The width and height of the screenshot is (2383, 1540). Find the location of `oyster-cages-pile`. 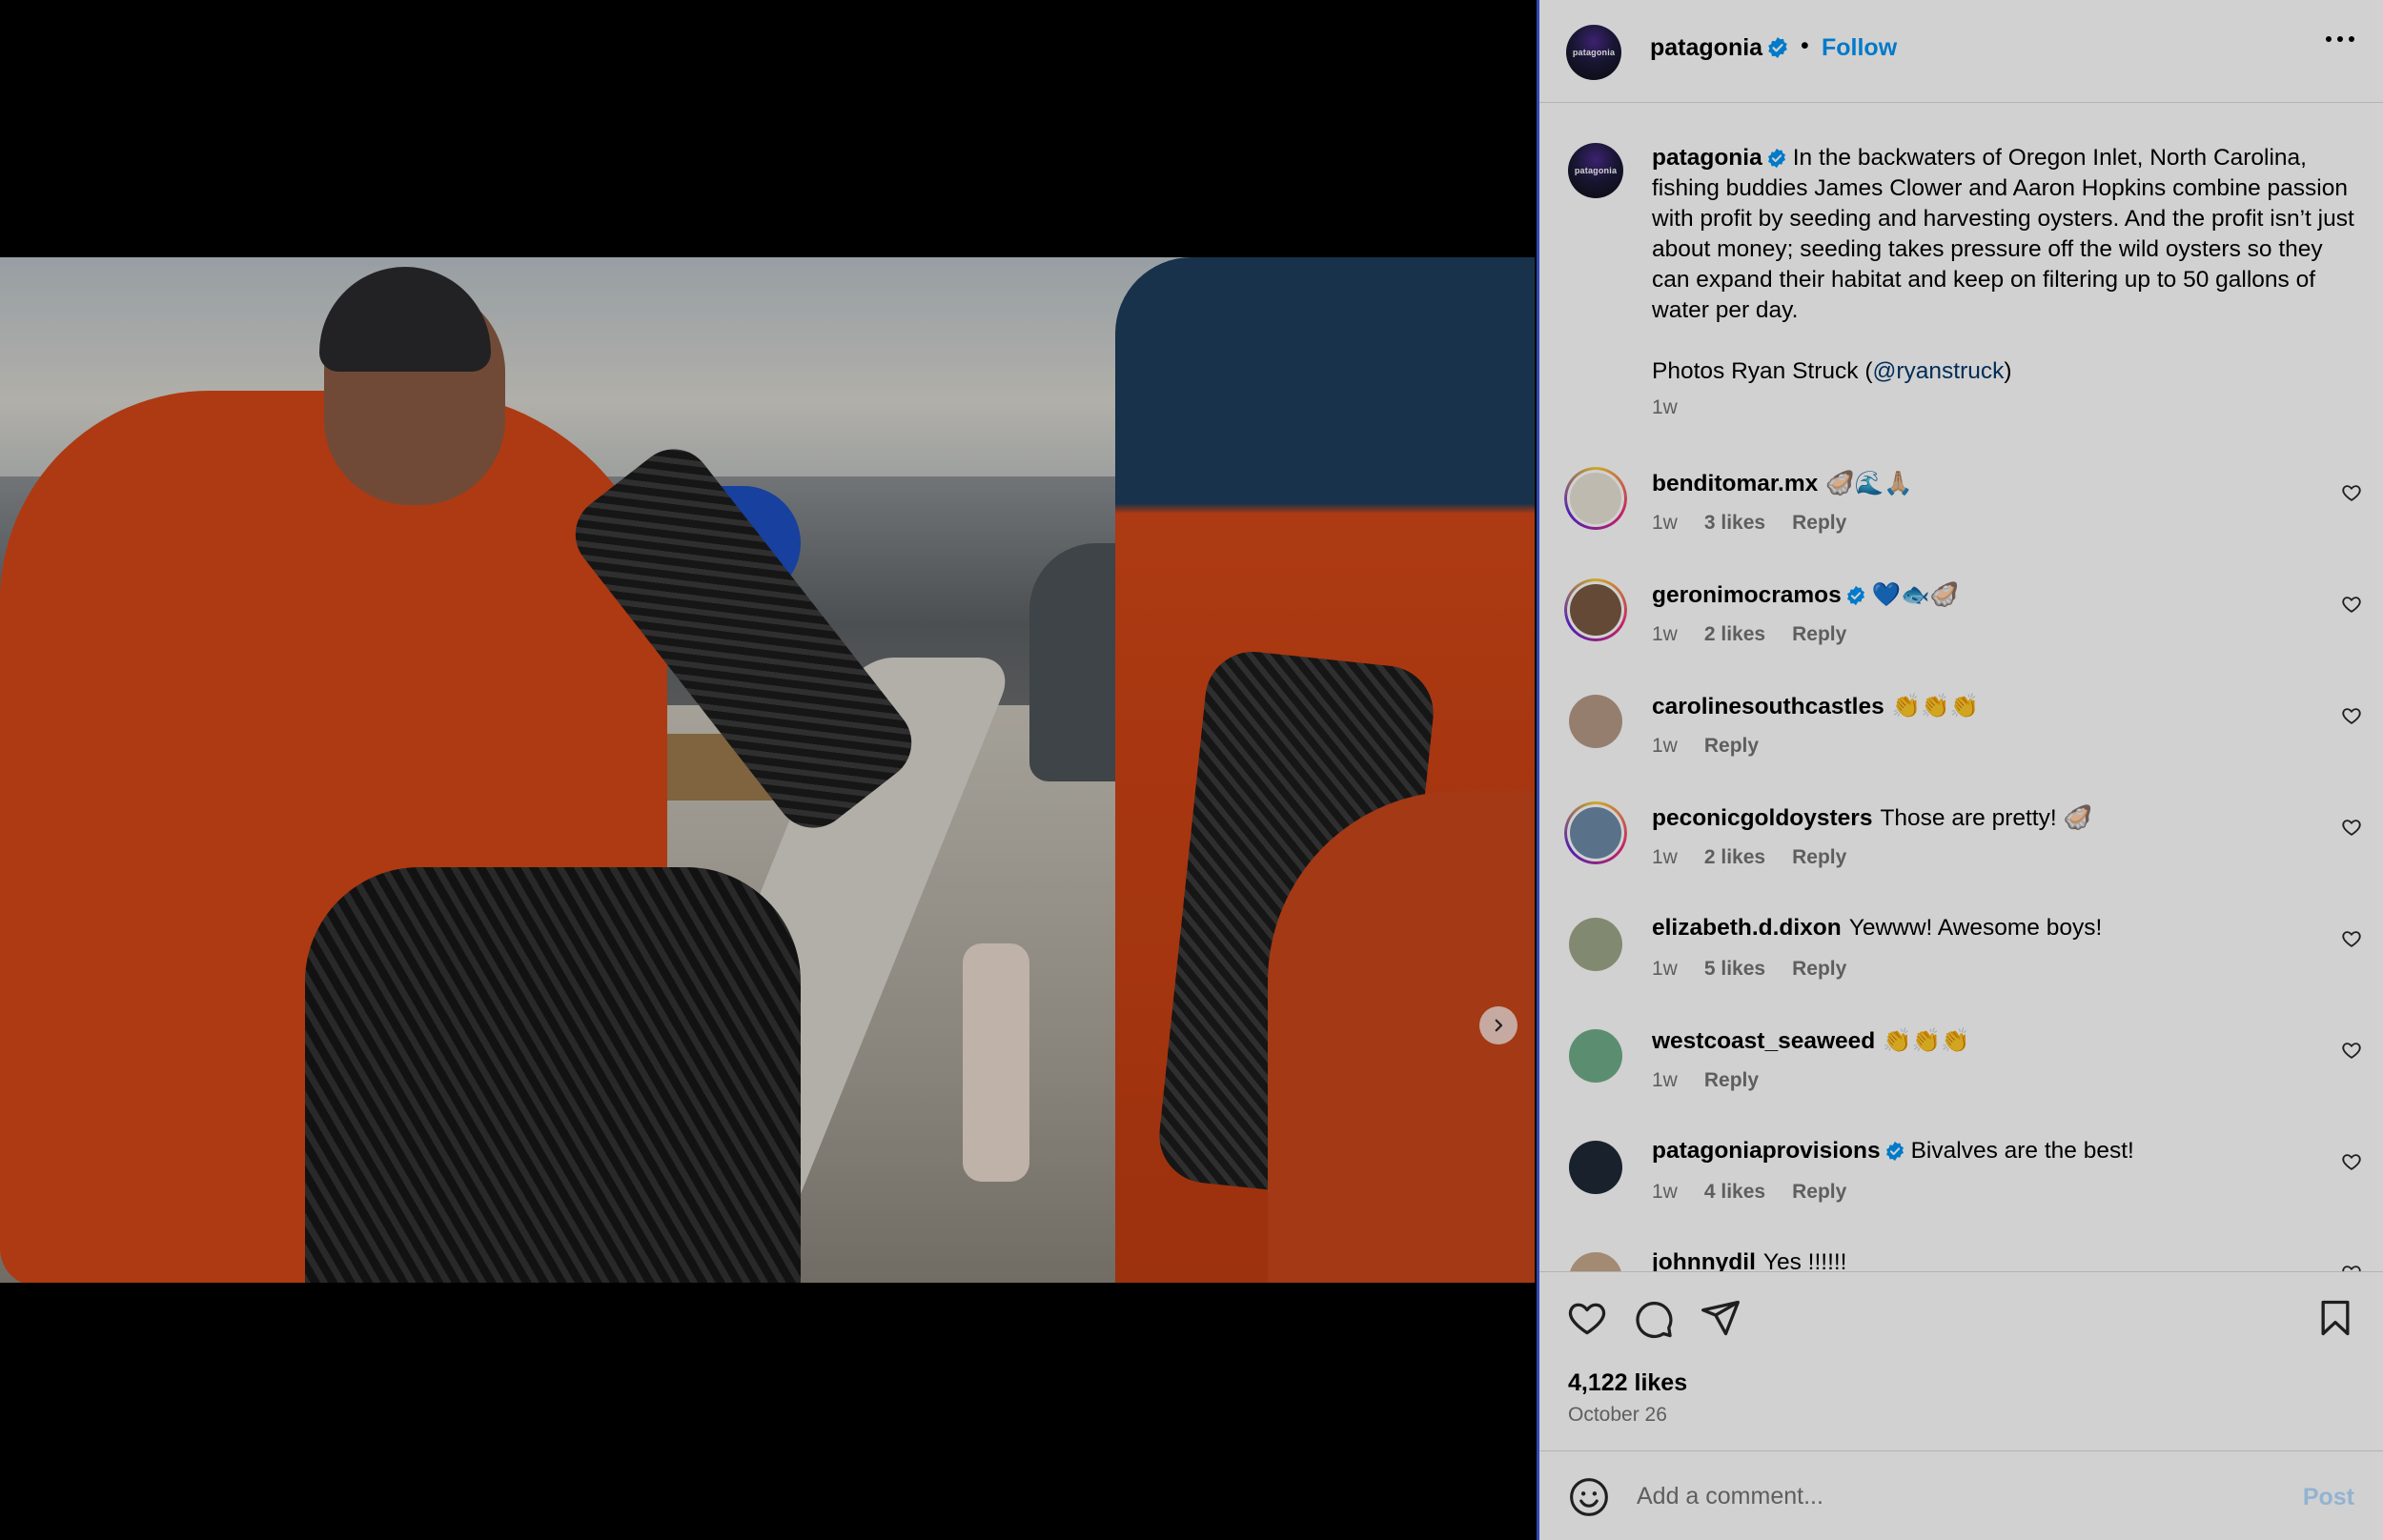

oyster-cages-pile is located at coordinates (553, 1075).